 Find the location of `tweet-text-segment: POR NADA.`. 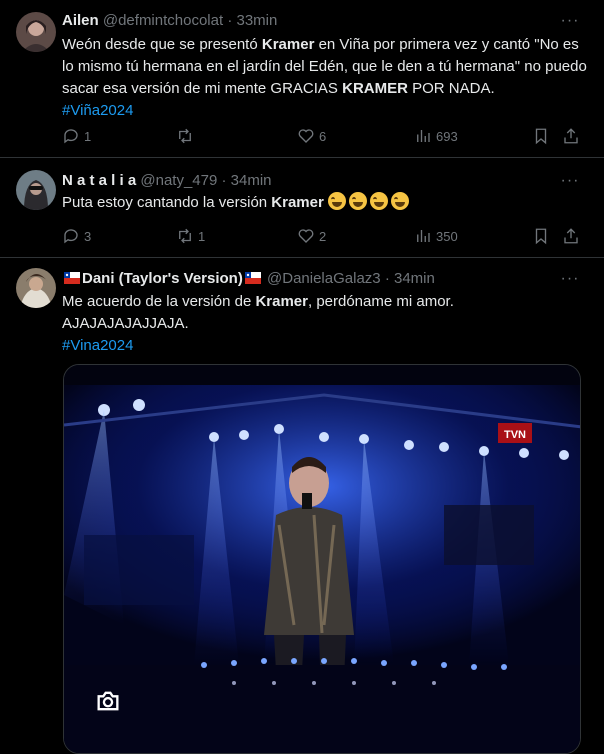

tweet-text-segment: POR NADA. is located at coordinates (451, 88).